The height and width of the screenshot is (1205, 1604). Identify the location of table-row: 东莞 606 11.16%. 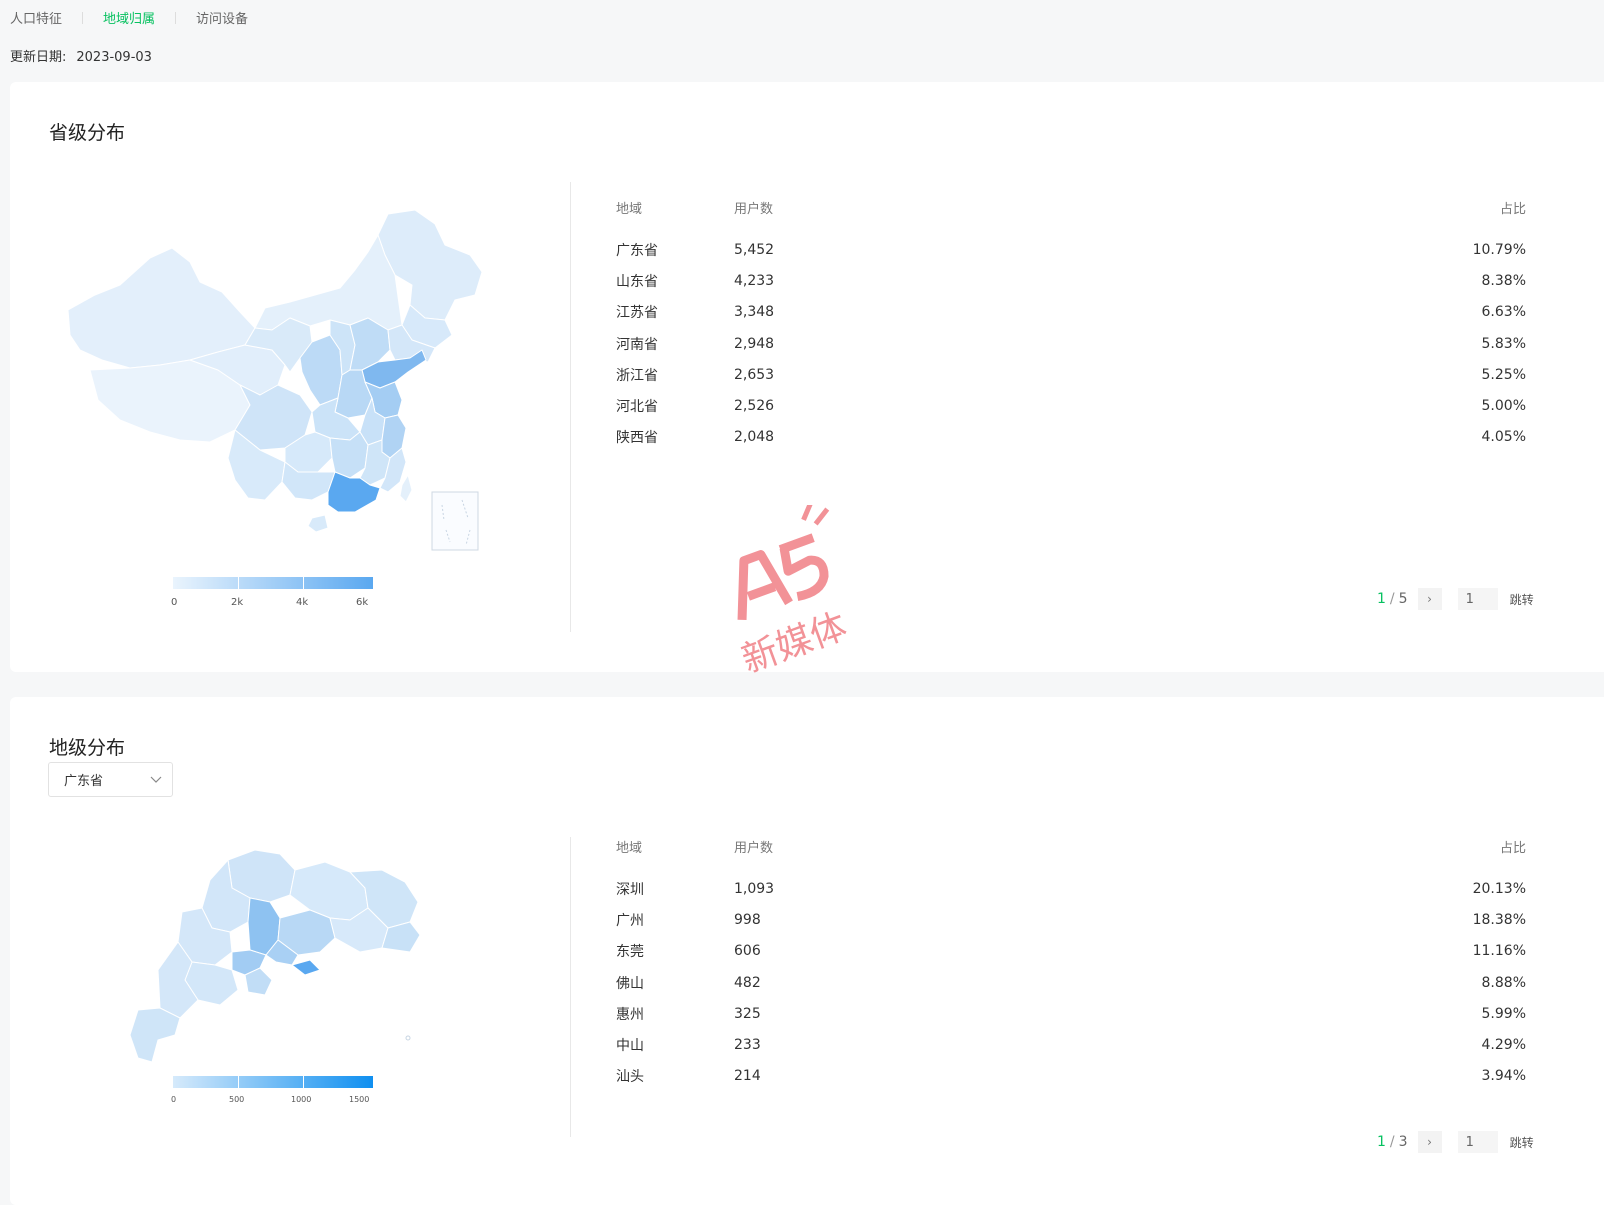
(1071, 951).